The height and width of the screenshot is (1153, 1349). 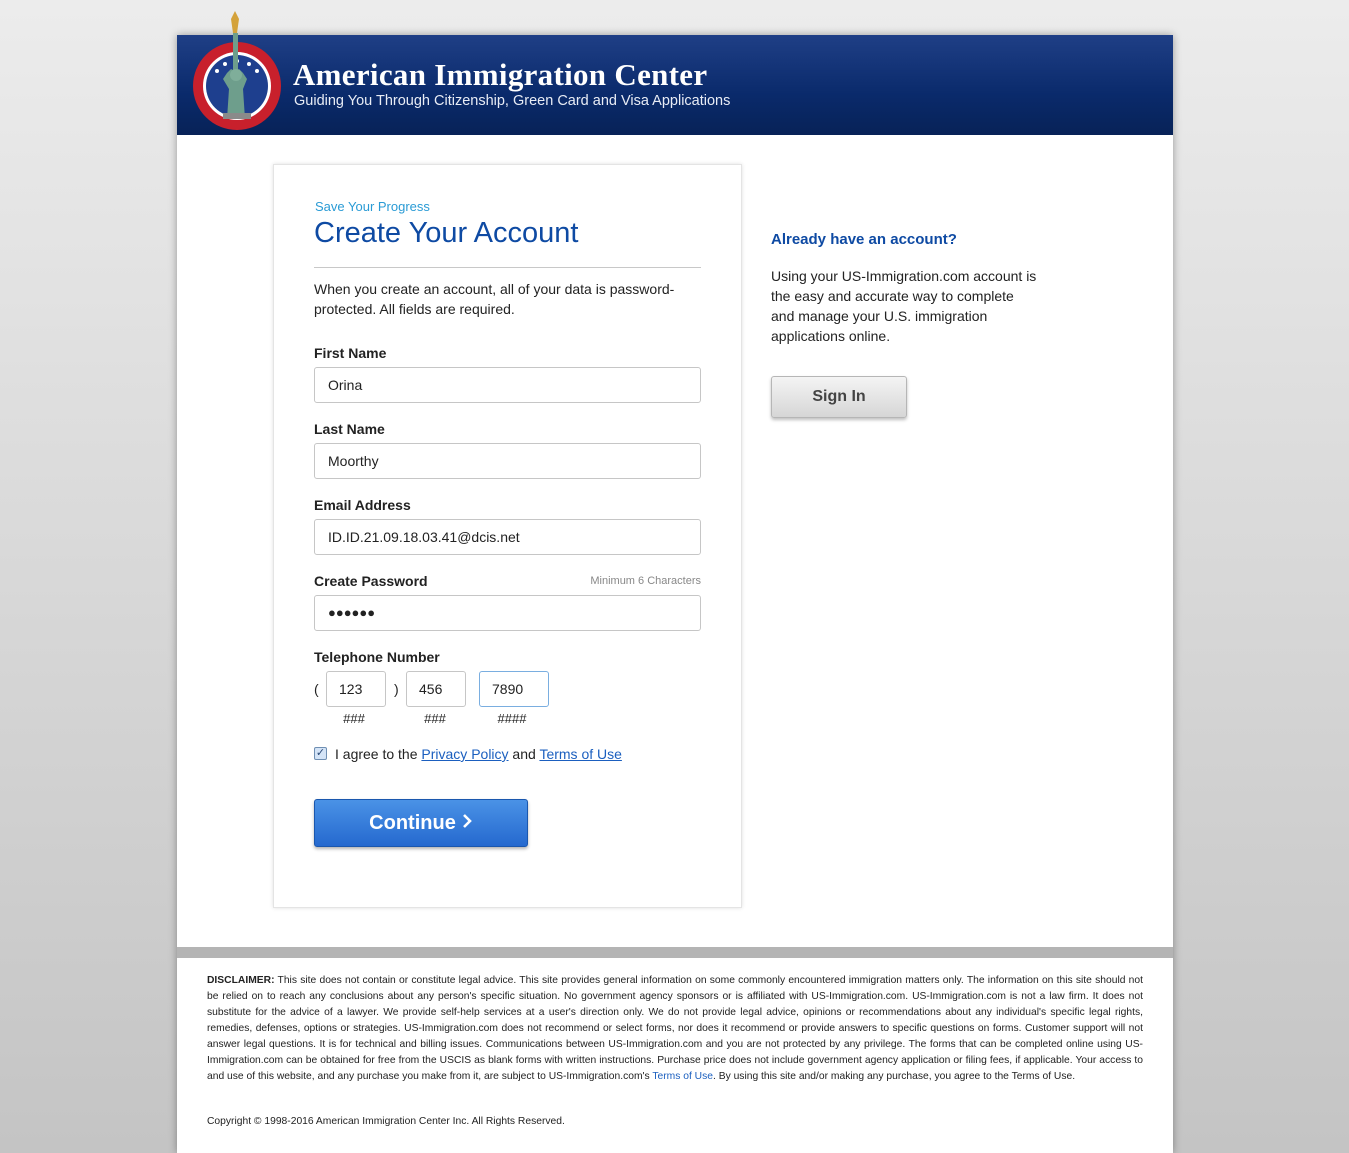 I want to click on first-name-input: Orina, so click(x=507, y=385).